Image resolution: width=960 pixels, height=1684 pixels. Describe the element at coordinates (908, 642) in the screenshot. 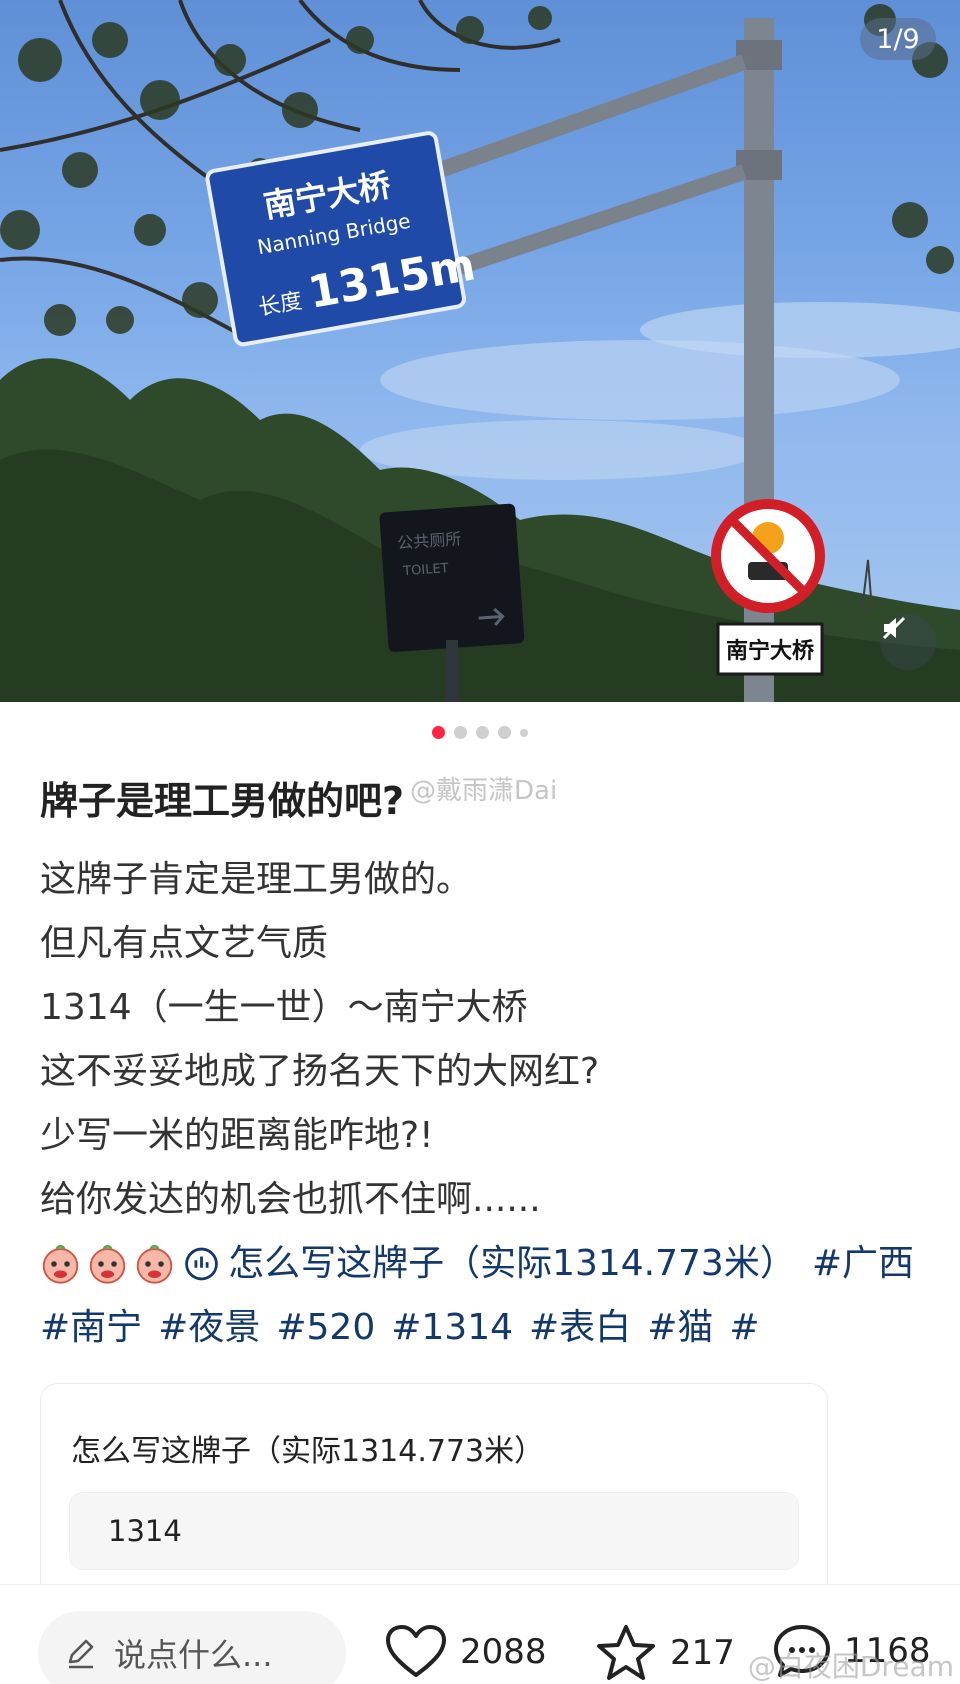

I see `mute-button` at that location.